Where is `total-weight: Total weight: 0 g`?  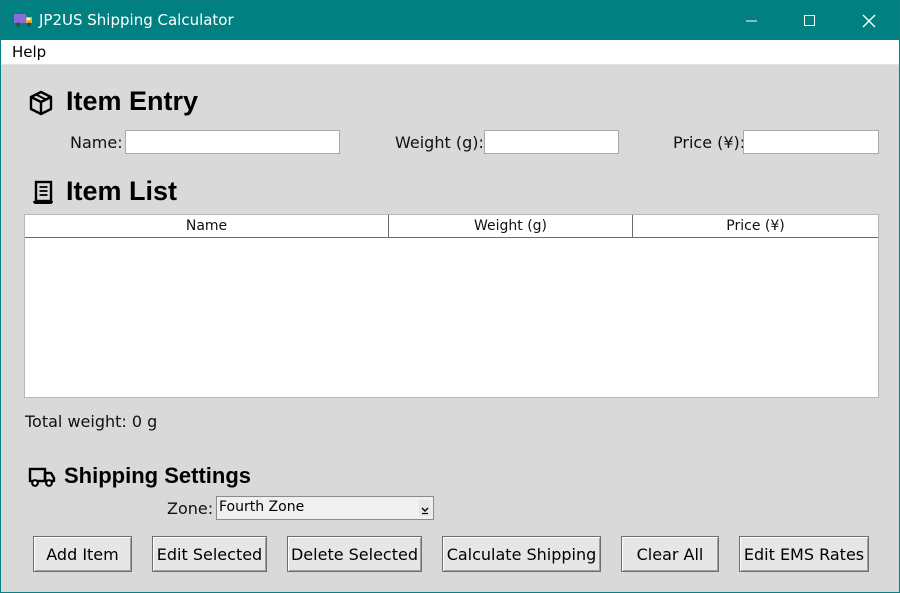 total-weight: Total weight: 0 g is located at coordinates (91, 421).